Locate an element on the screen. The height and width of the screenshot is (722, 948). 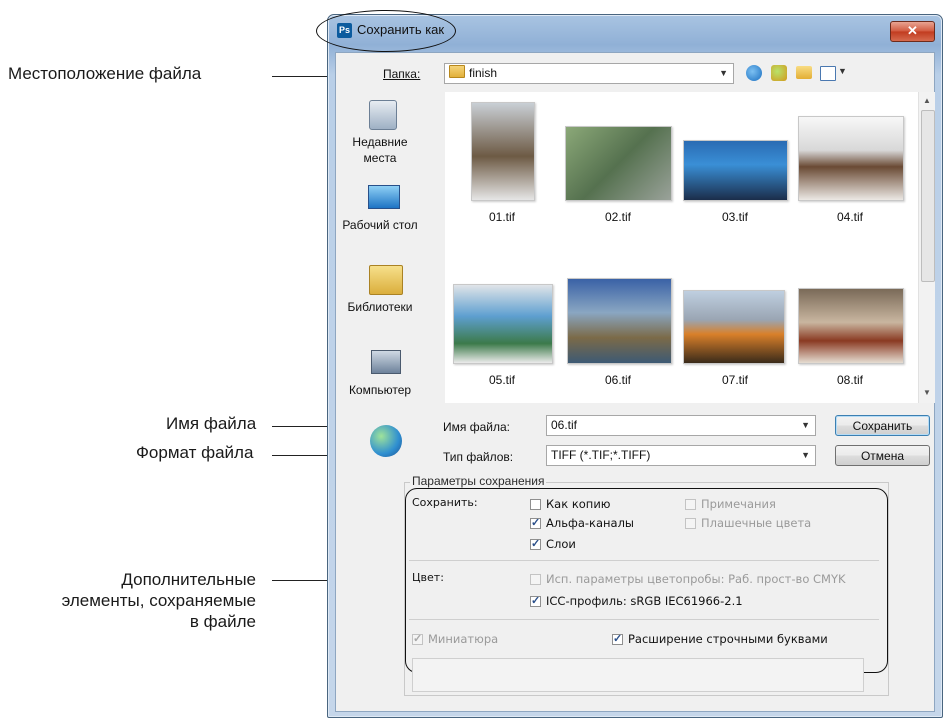
place-recent-label: Недавние места is located at coordinates (380, 150).